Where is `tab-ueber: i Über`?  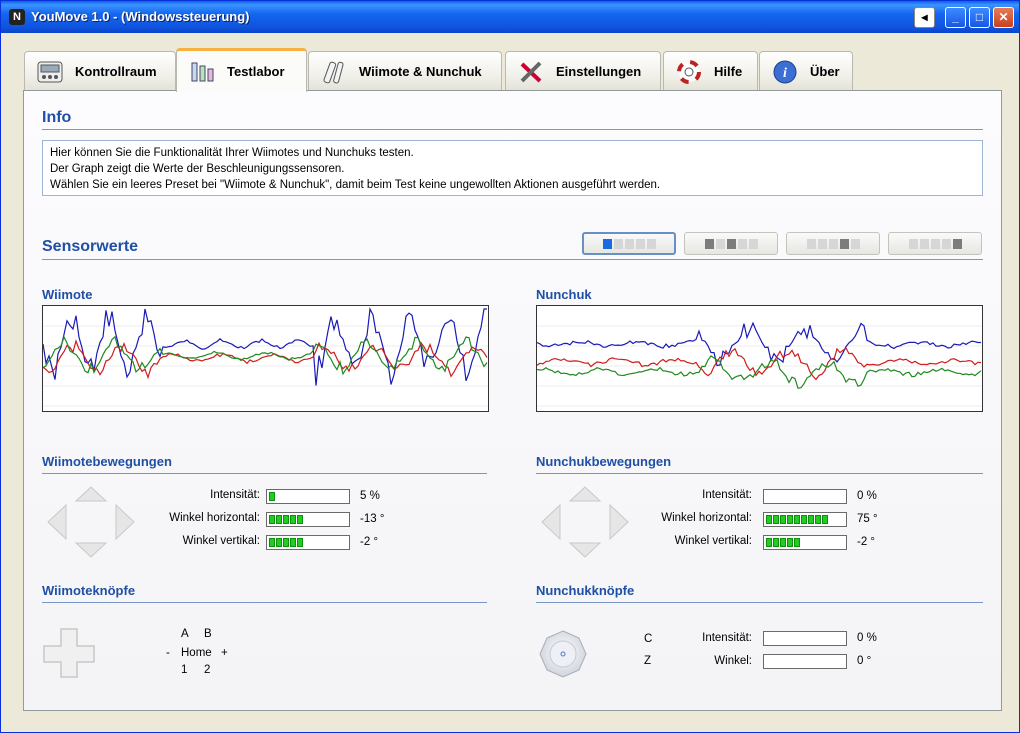
tab-ueber: i Über is located at coordinates (806, 71).